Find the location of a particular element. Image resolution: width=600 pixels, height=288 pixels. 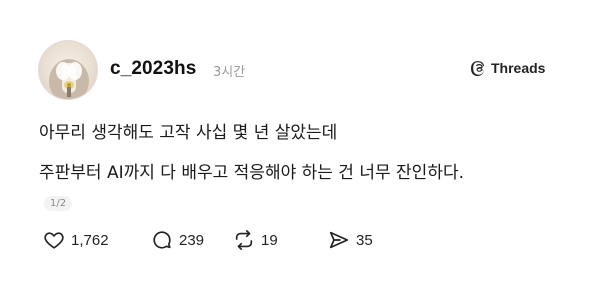

comment-bubble-icon is located at coordinates (162, 240).